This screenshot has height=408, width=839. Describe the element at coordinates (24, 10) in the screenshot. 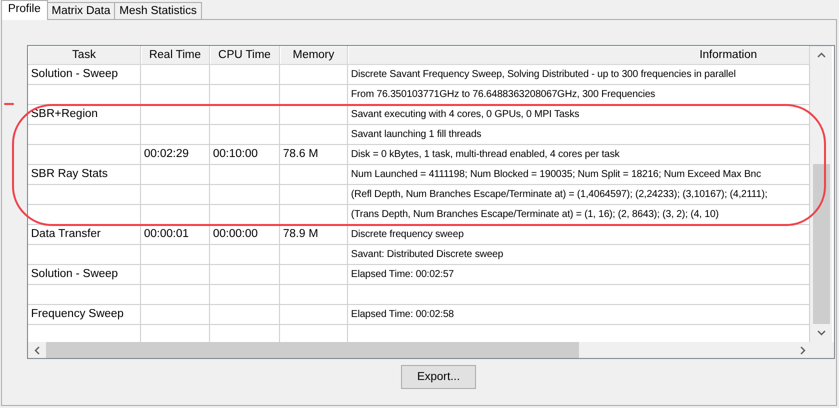

I see `tab: Profile` at that location.